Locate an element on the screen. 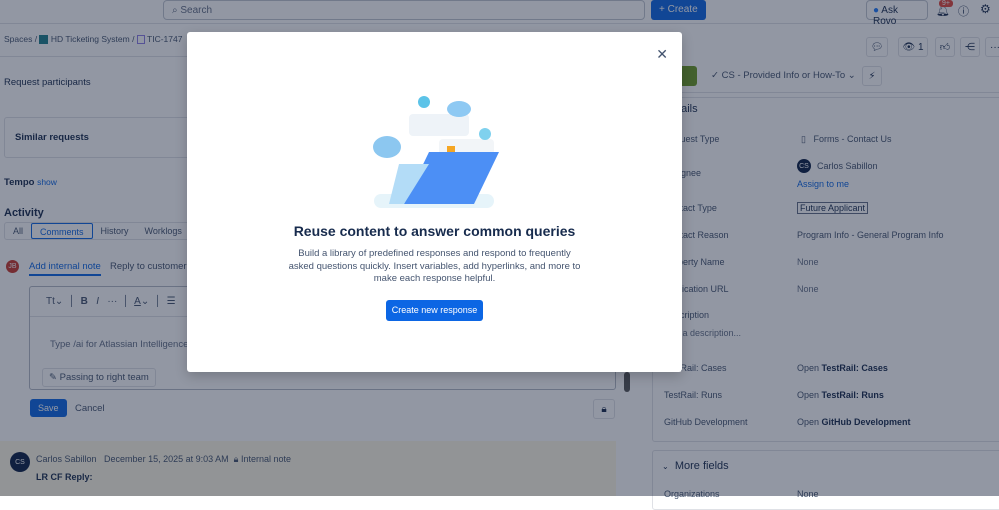 Image resolution: width=999 pixels, height=510 pixels. modal-title: Reuse content to answer common queries is located at coordinates (434, 231).